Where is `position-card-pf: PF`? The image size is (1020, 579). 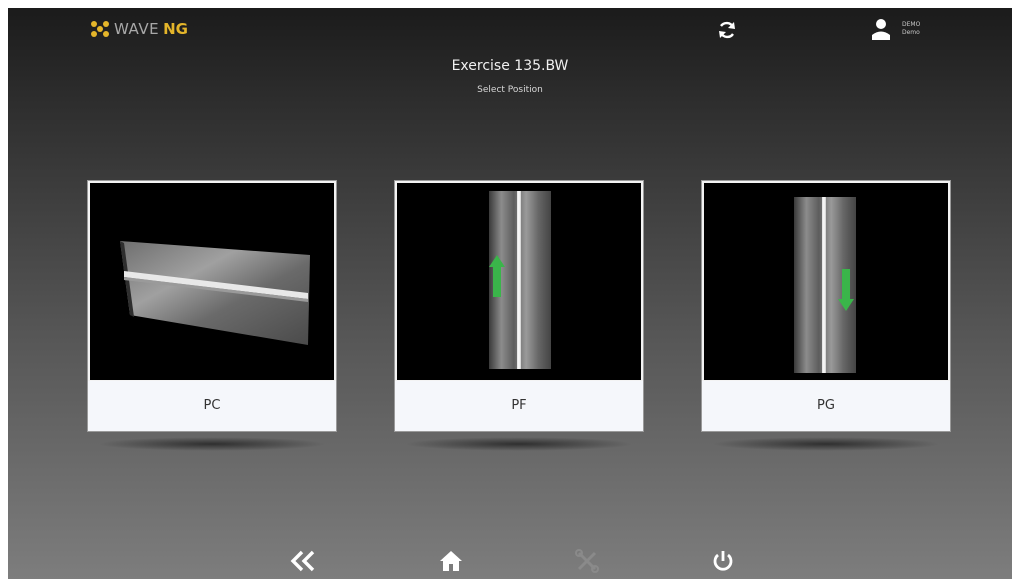
position-card-pf: PF is located at coordinates (519, 315).